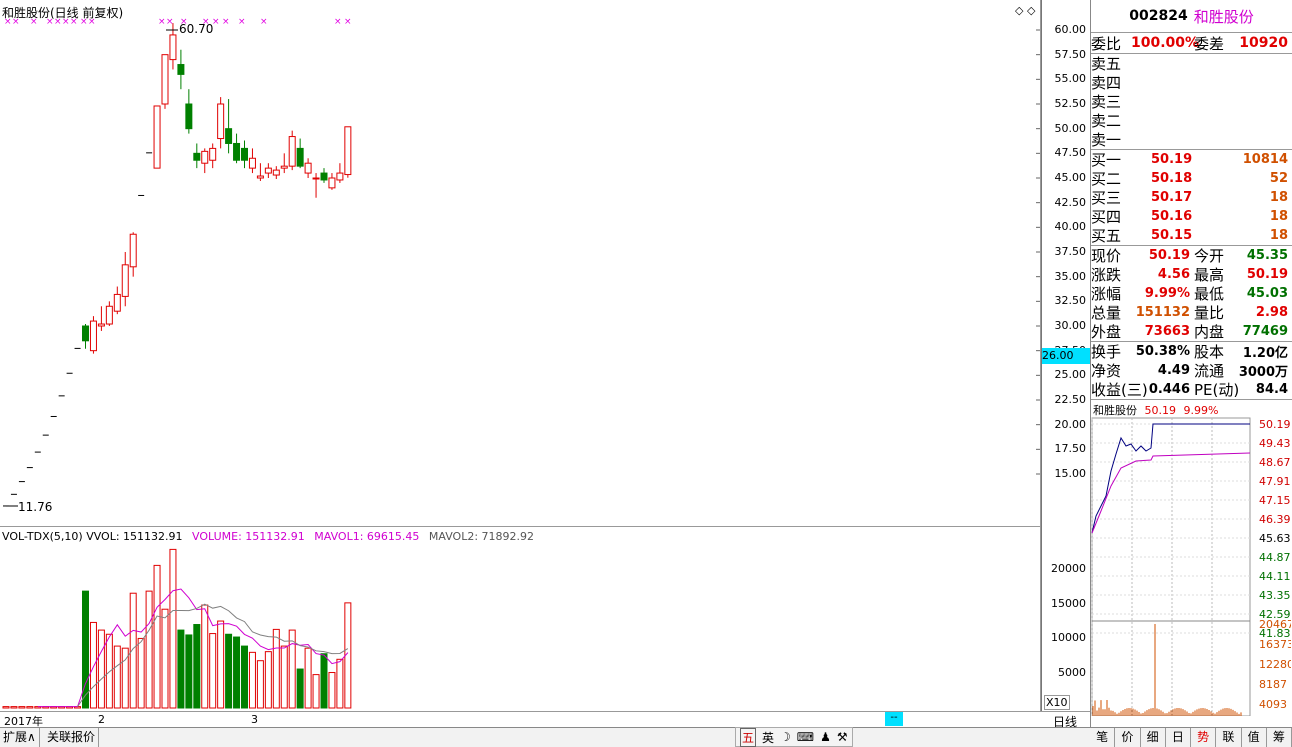 The image size is (1292, 747). What do you see at coordinates (1162, 312) in the screenshot?
I see `quote-value: 151132` at bounding box center [1162, 312].